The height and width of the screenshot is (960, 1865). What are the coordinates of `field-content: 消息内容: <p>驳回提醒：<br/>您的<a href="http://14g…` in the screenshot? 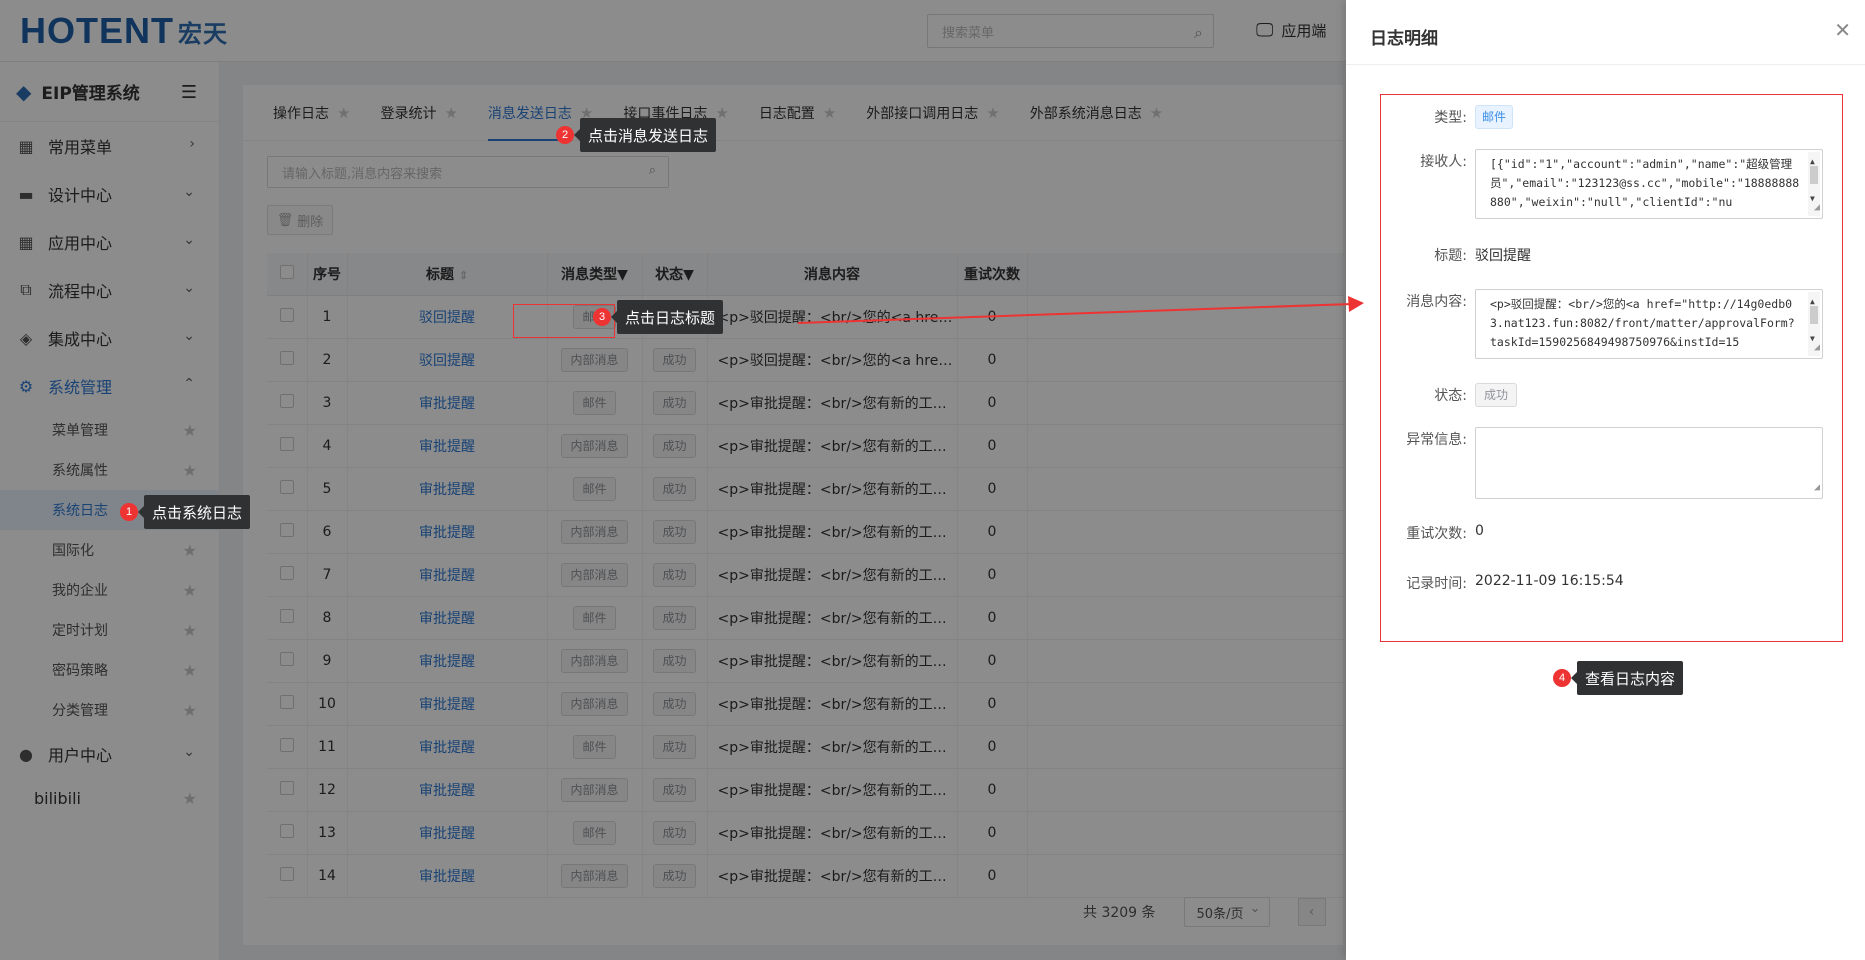 It's located at (1612, 325).